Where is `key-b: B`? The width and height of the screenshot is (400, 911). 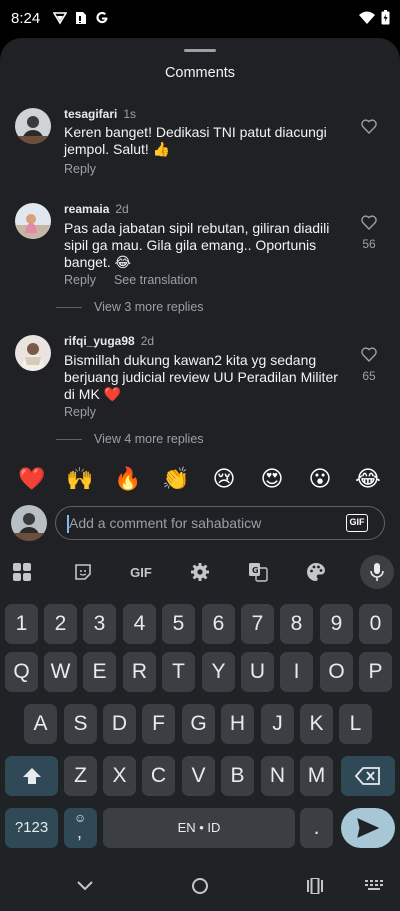 key-b: B is located at coordinates (237, 776).